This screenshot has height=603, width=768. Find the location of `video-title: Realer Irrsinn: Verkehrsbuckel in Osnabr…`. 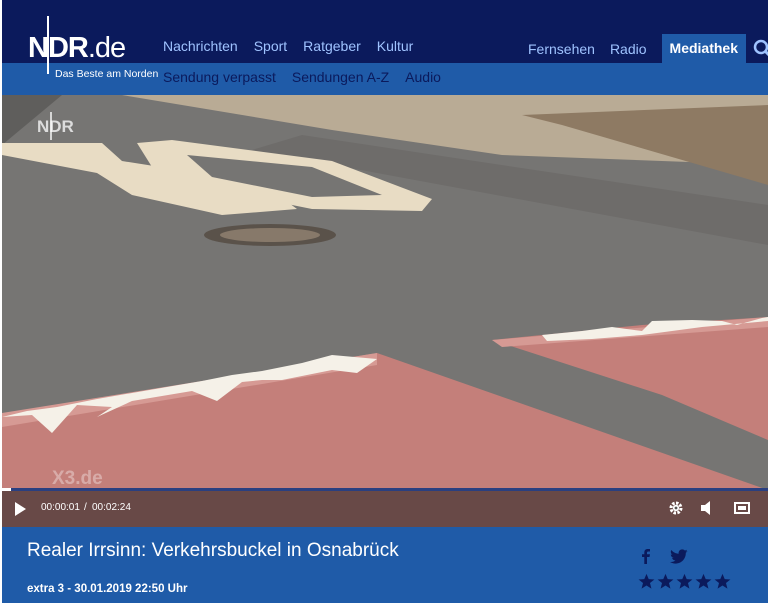

video-title: Realer Irrsinn: Verkehrsbuckel in Osnabr… is located at coordinates (213, 550).